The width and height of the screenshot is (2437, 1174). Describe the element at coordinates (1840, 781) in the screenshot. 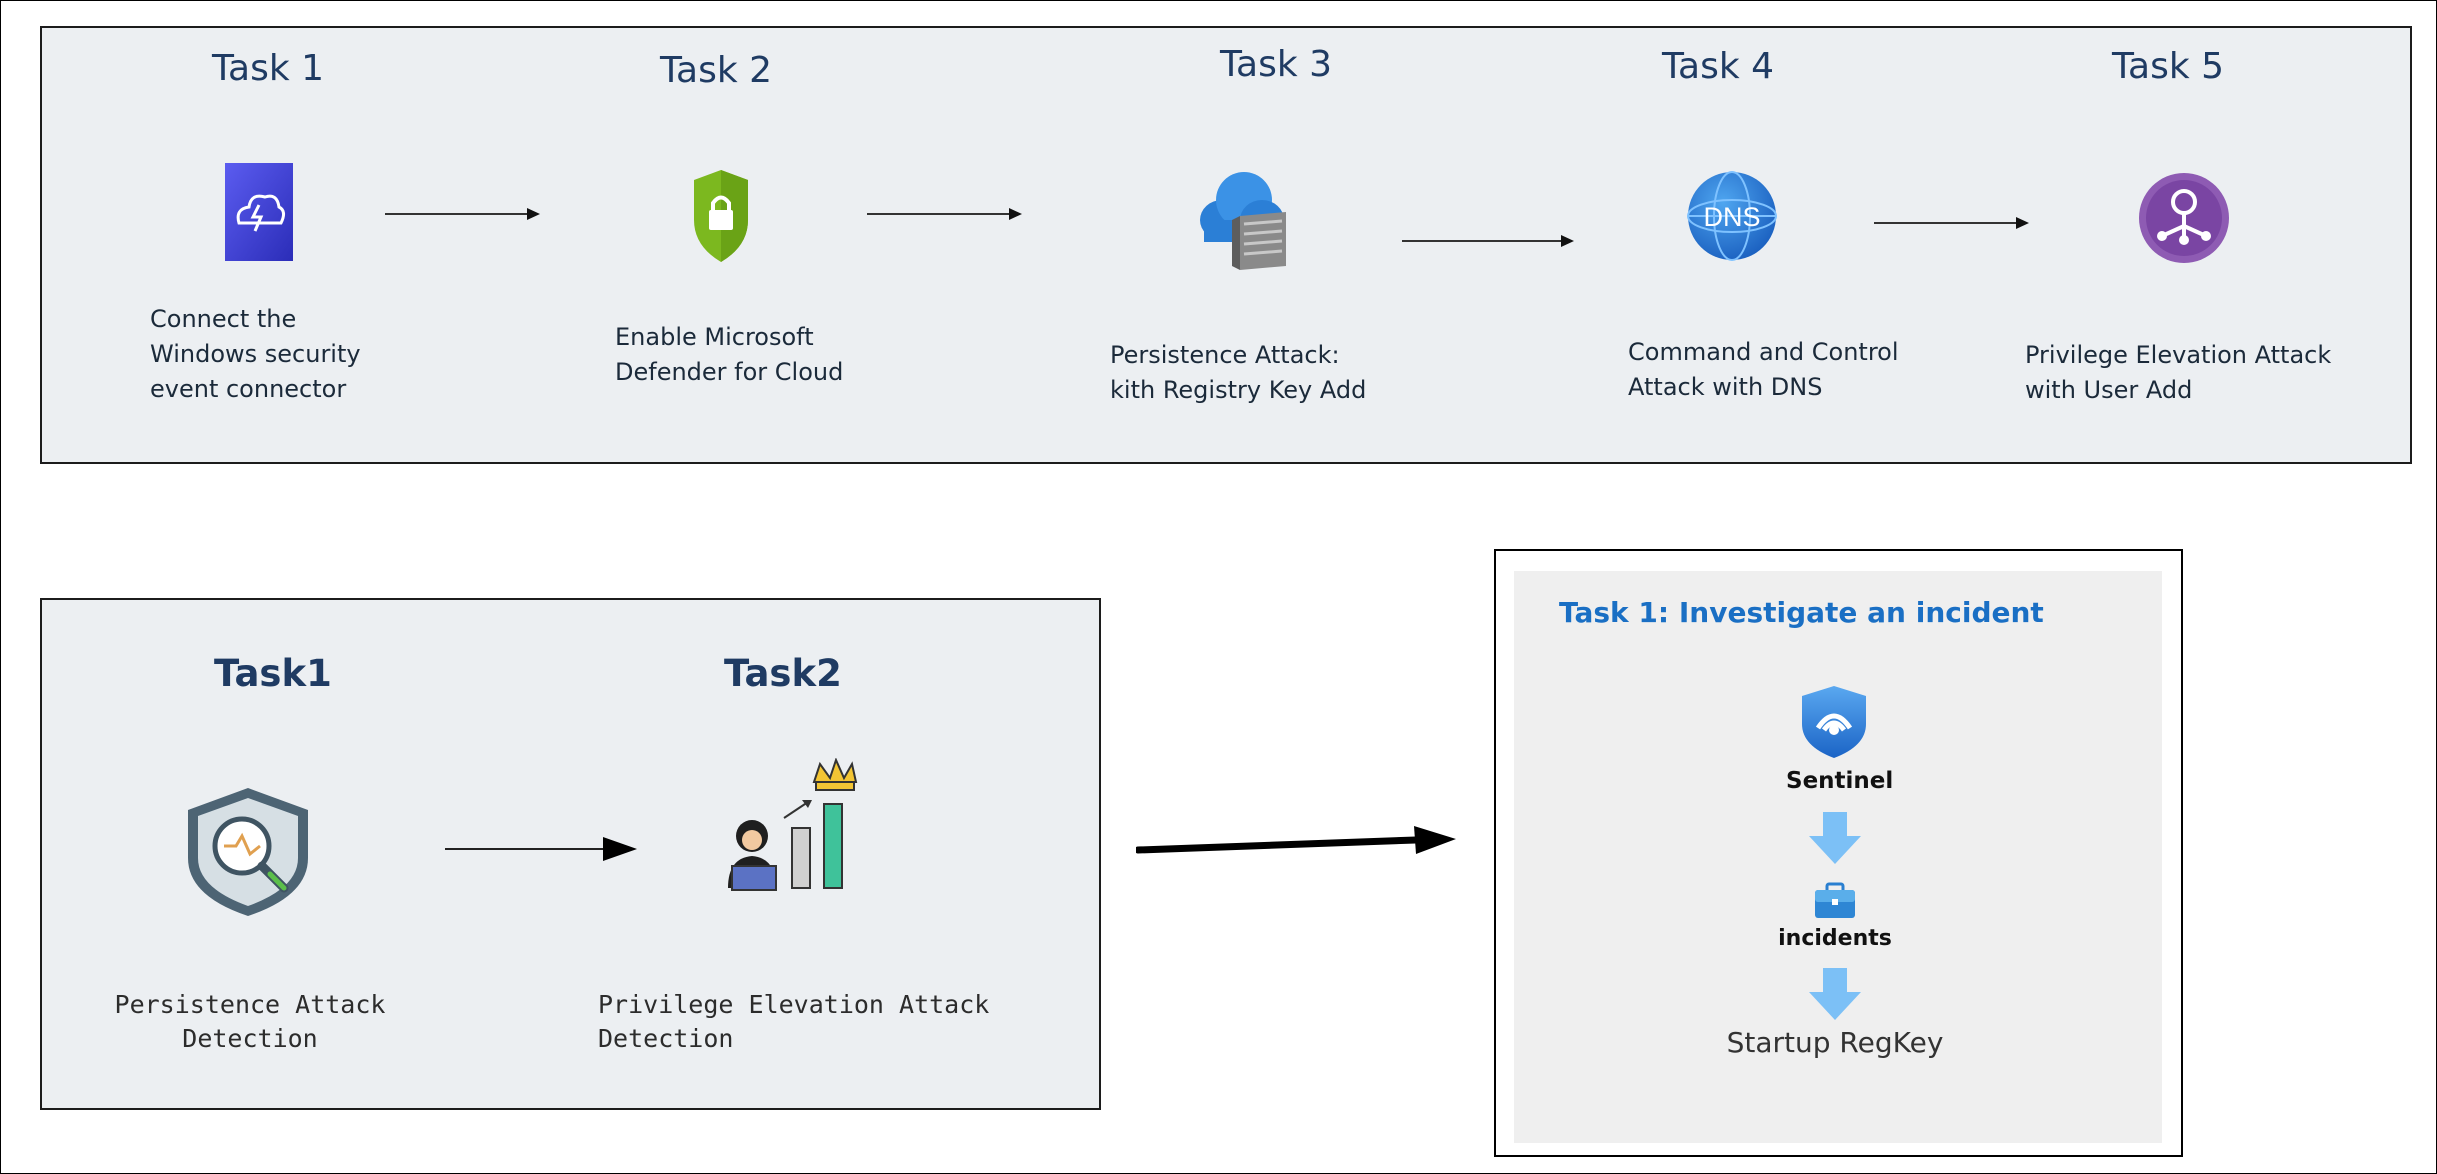

I see `sentinel-label: Sentinel` at that location.